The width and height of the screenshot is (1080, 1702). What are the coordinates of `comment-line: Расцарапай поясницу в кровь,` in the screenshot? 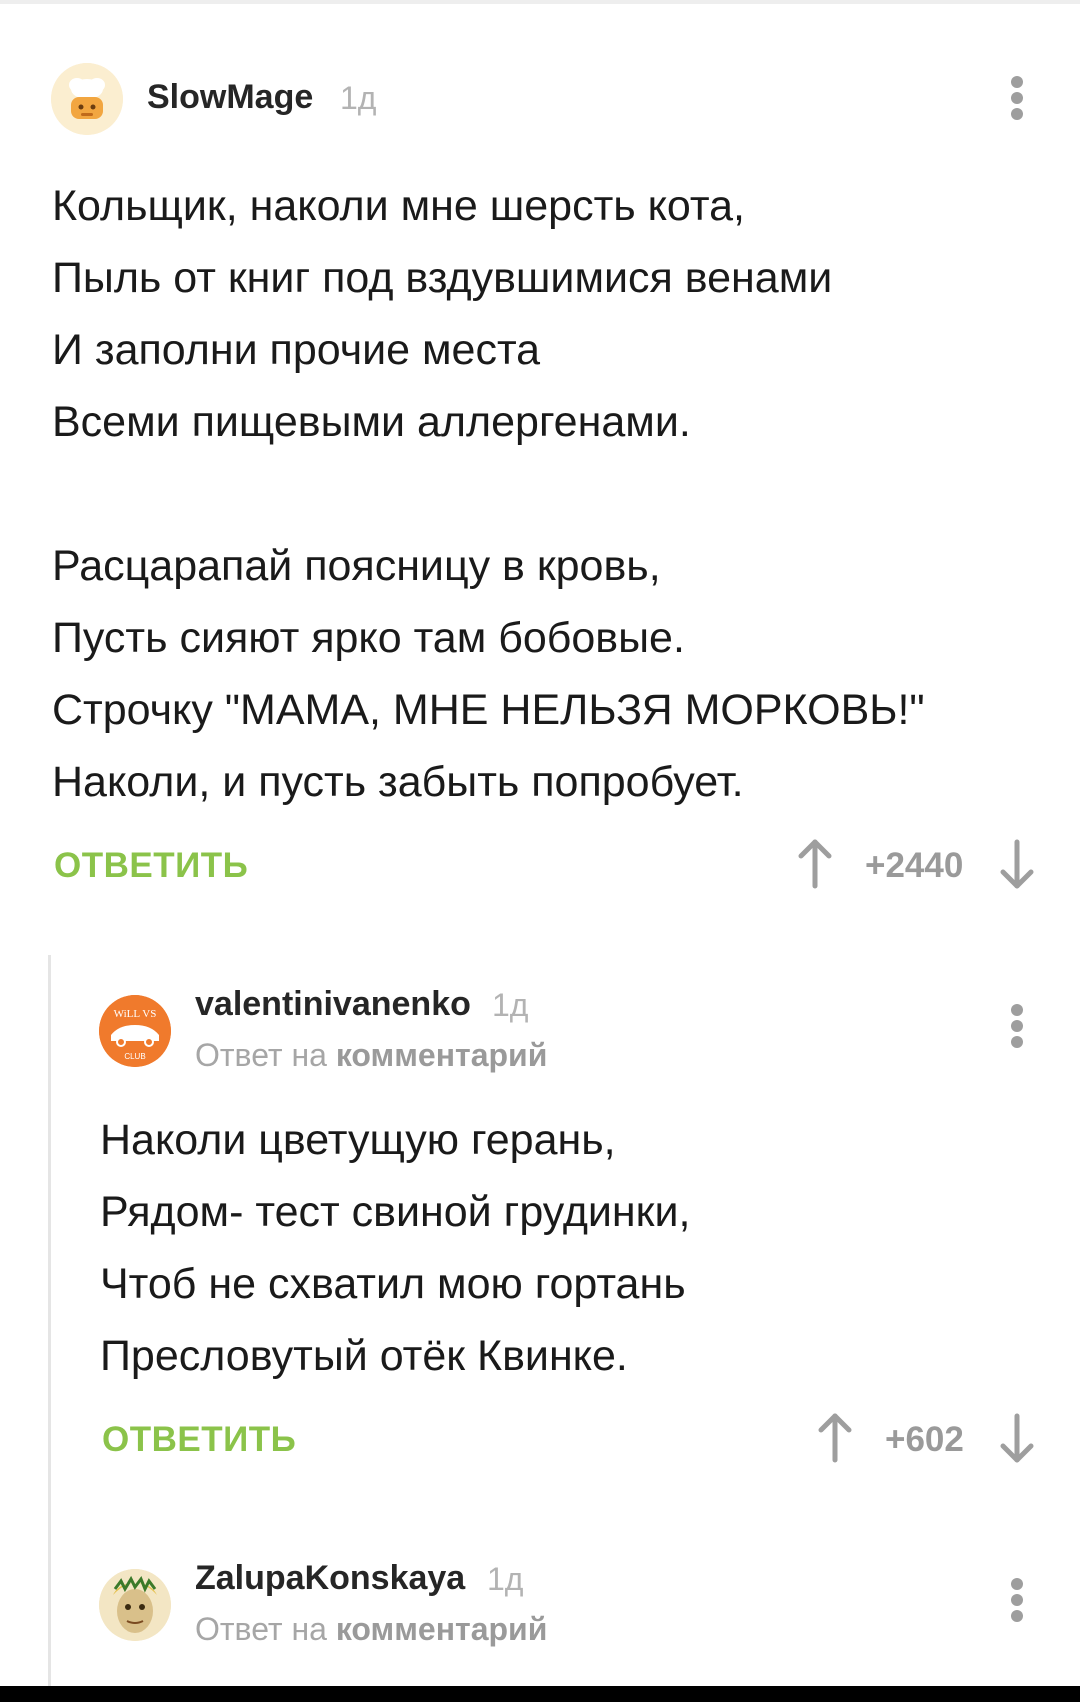 It's located at (356, 566).